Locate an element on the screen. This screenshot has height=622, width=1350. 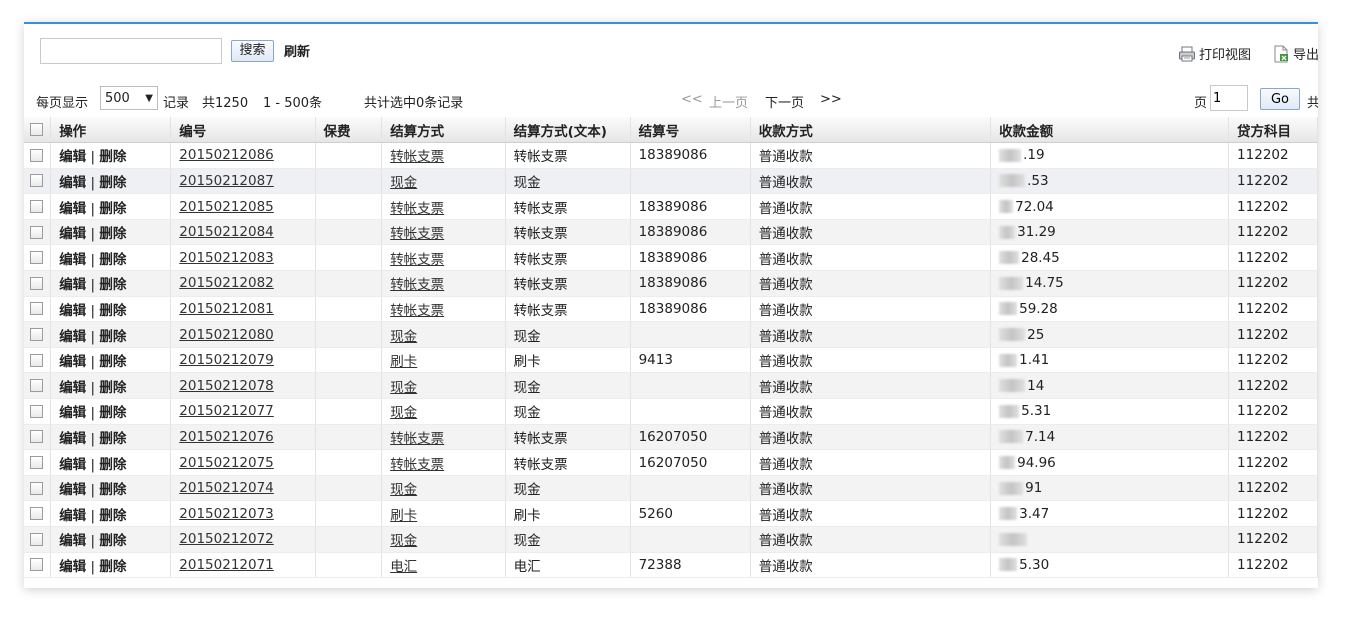
record-id-link: 20150212082 is located at coordinates (226, 283).